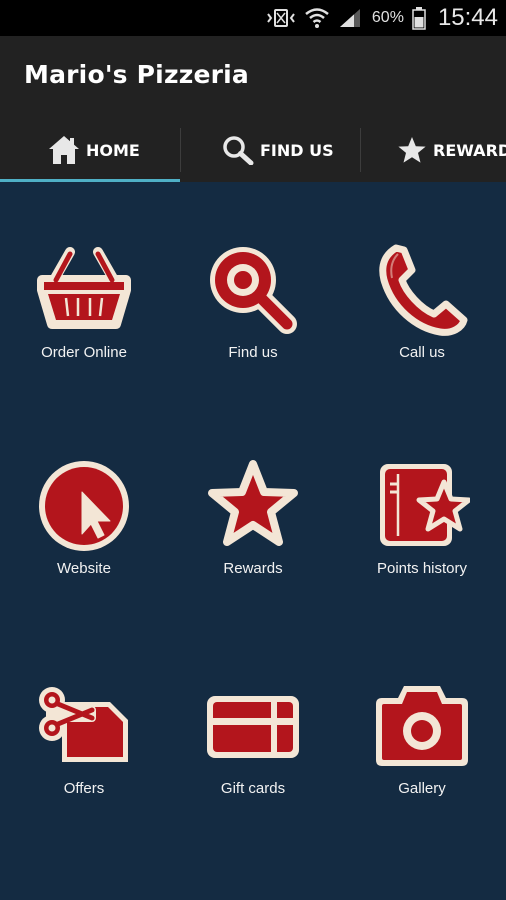 The height and width of the screenshot is (900, 506). What do you see at coordinates (84, 288) in the screenshot?
I see `basket-icon` at bounding box center [84, 288].